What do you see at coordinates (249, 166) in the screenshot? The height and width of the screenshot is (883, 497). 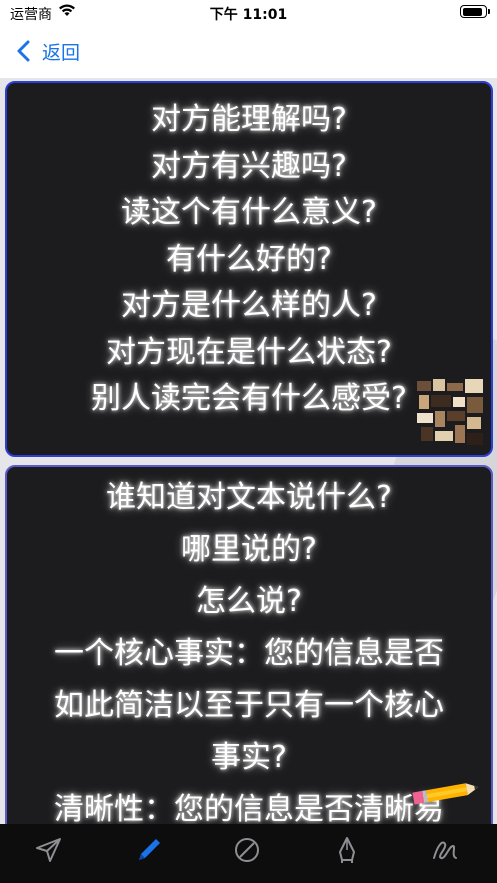 I see `text-line: 对方有兴趣吗?` at bounding box center [249, 166].